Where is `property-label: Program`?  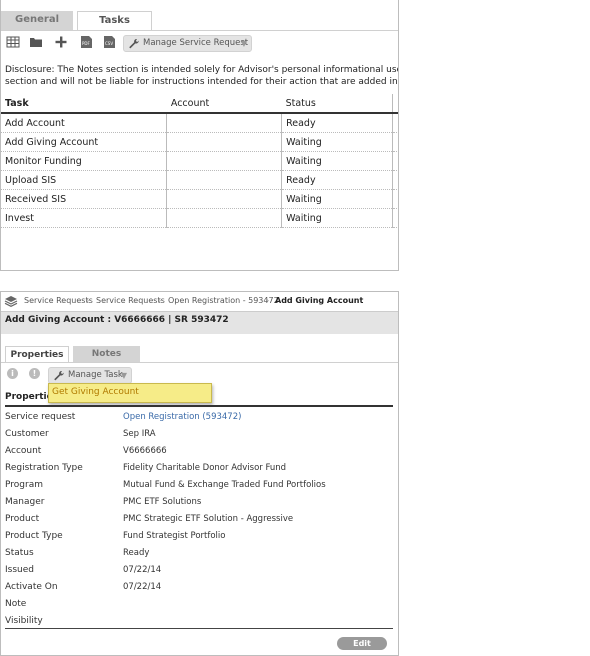 property-label: Program is located at coordinates (24, 485).